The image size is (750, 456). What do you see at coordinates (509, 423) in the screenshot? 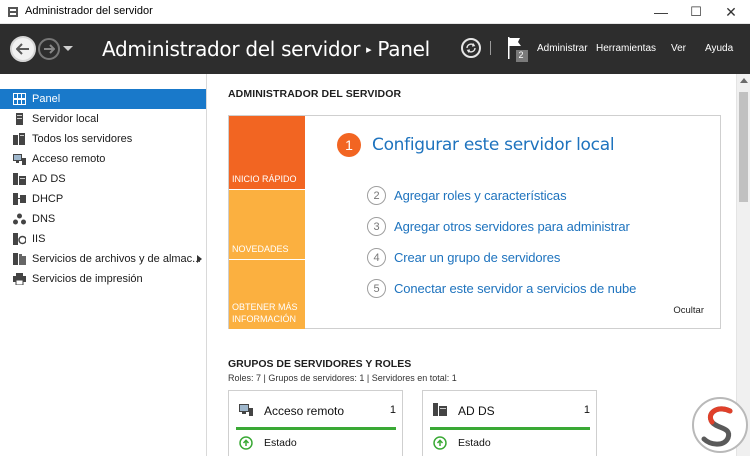
I see `role-card-ad-ds: AD DS 1 Estado` at bounding box center [509, 423].